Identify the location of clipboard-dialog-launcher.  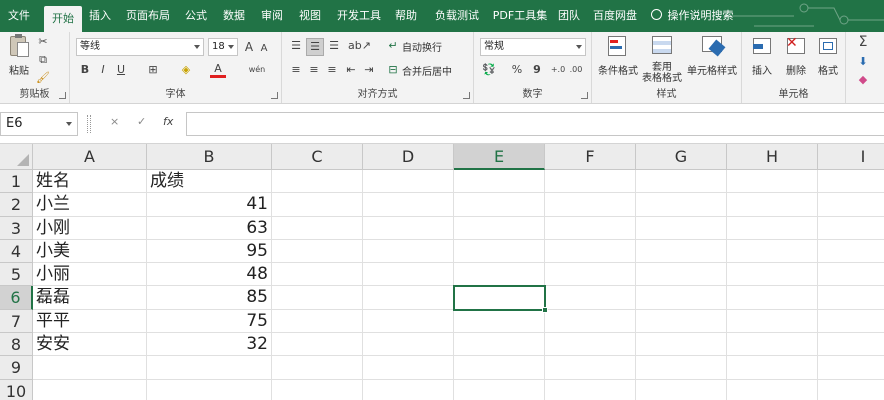
(62, 95).